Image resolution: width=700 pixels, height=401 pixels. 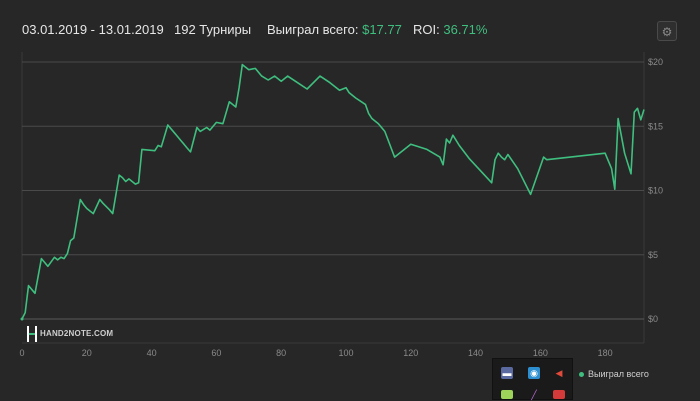 I want to click on pen-icon: ╱, so click(x=534, y=395).